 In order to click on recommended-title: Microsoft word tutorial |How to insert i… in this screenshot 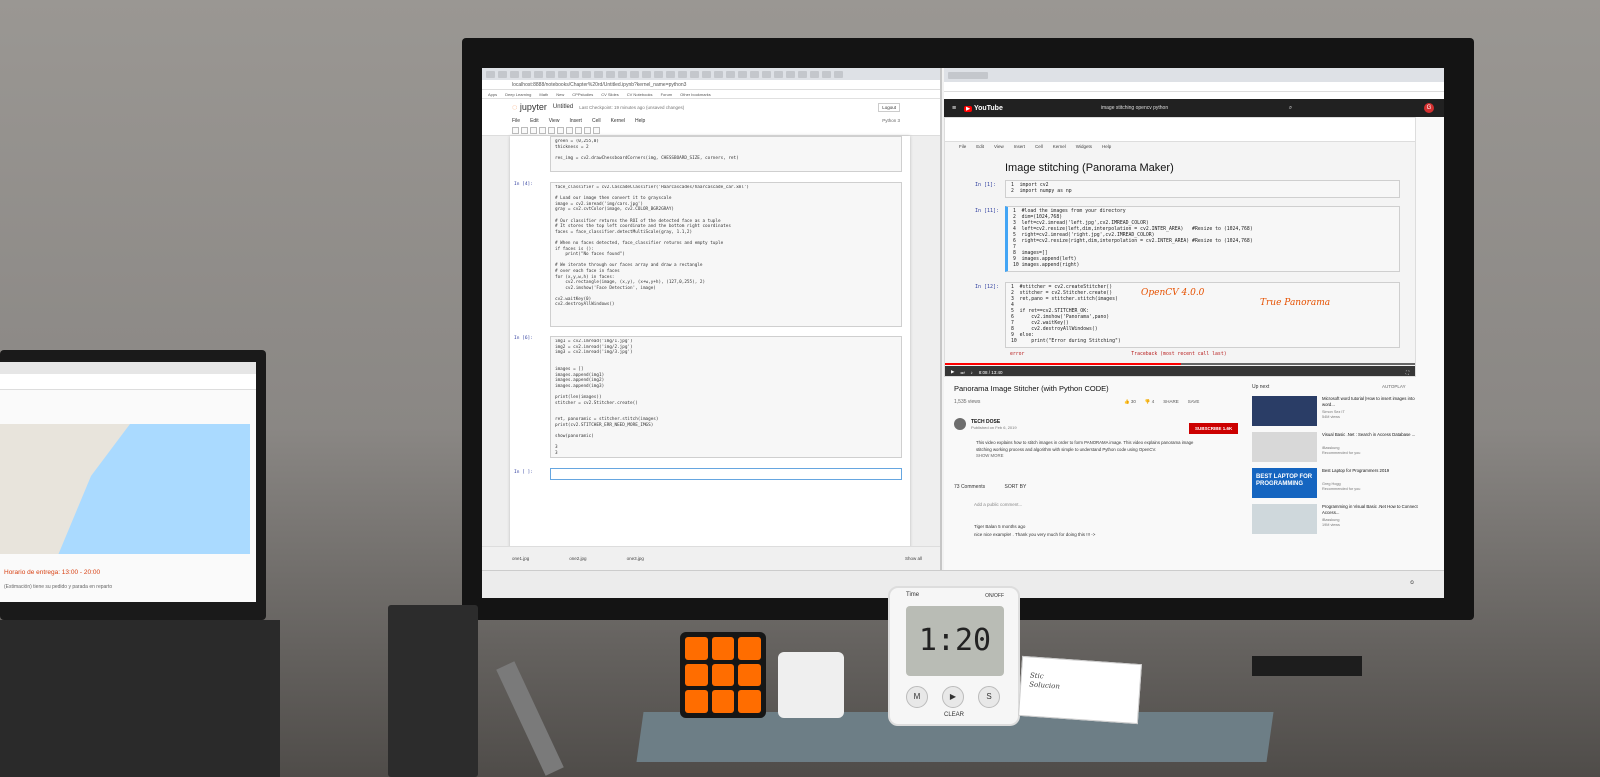, I will do `click(1374, 401)`.